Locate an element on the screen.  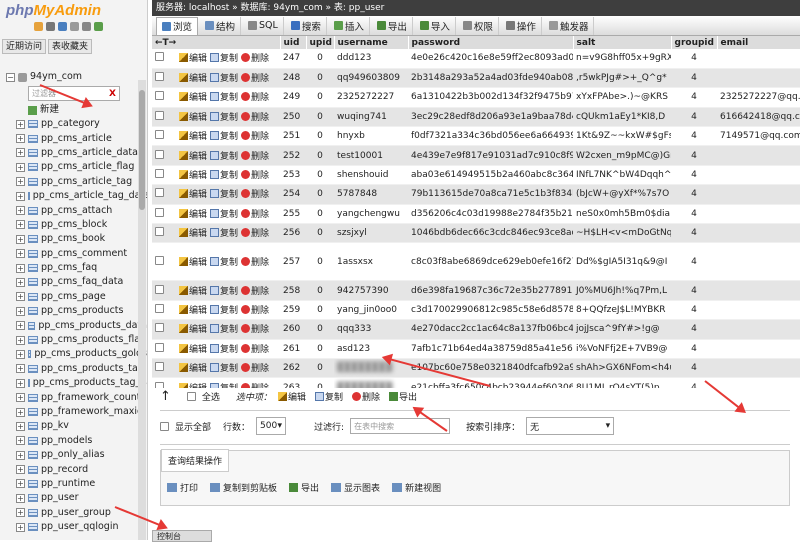
cell-password: 7afb1c71b64ed4a38759d85a41e56084 is located at coordinates (491, 349).